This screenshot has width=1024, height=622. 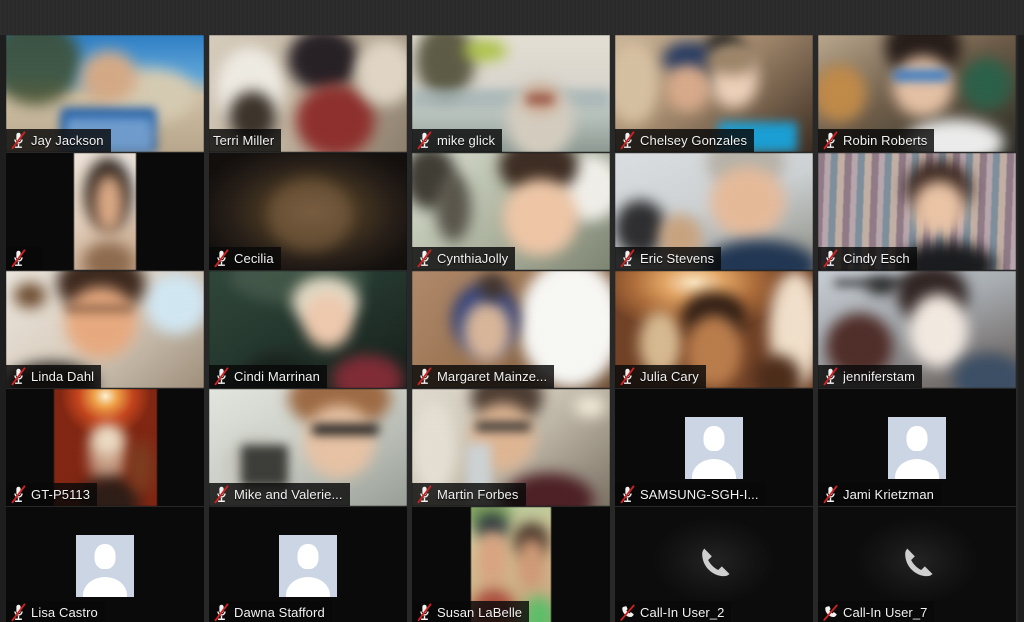 What do you see at coordinates (714, 438) in the screenshot?
I see `avatar-head` at bounding box center [714, 438].